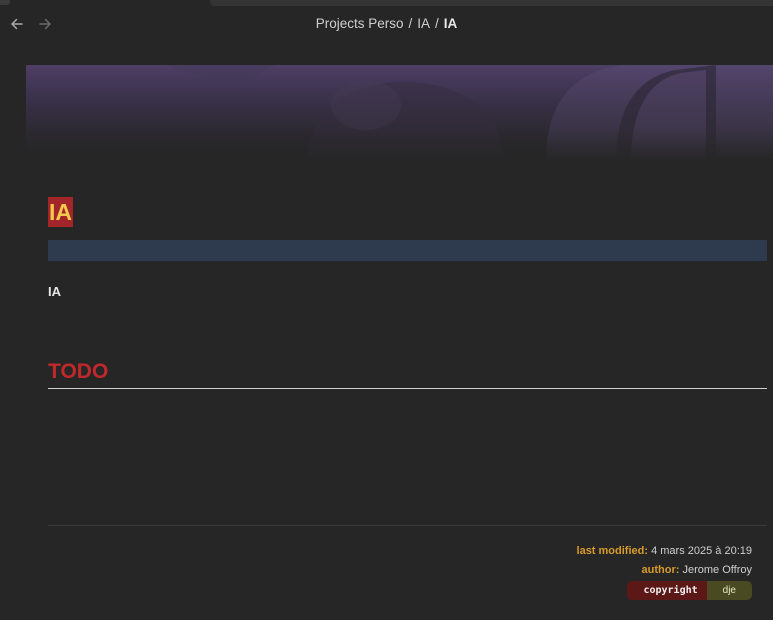 Image resolution: width=773 pixels, height=620 pixels. Describe the element at coordinates (54, 291) in the screenshot. I see `note-body-text: IA` at that location.